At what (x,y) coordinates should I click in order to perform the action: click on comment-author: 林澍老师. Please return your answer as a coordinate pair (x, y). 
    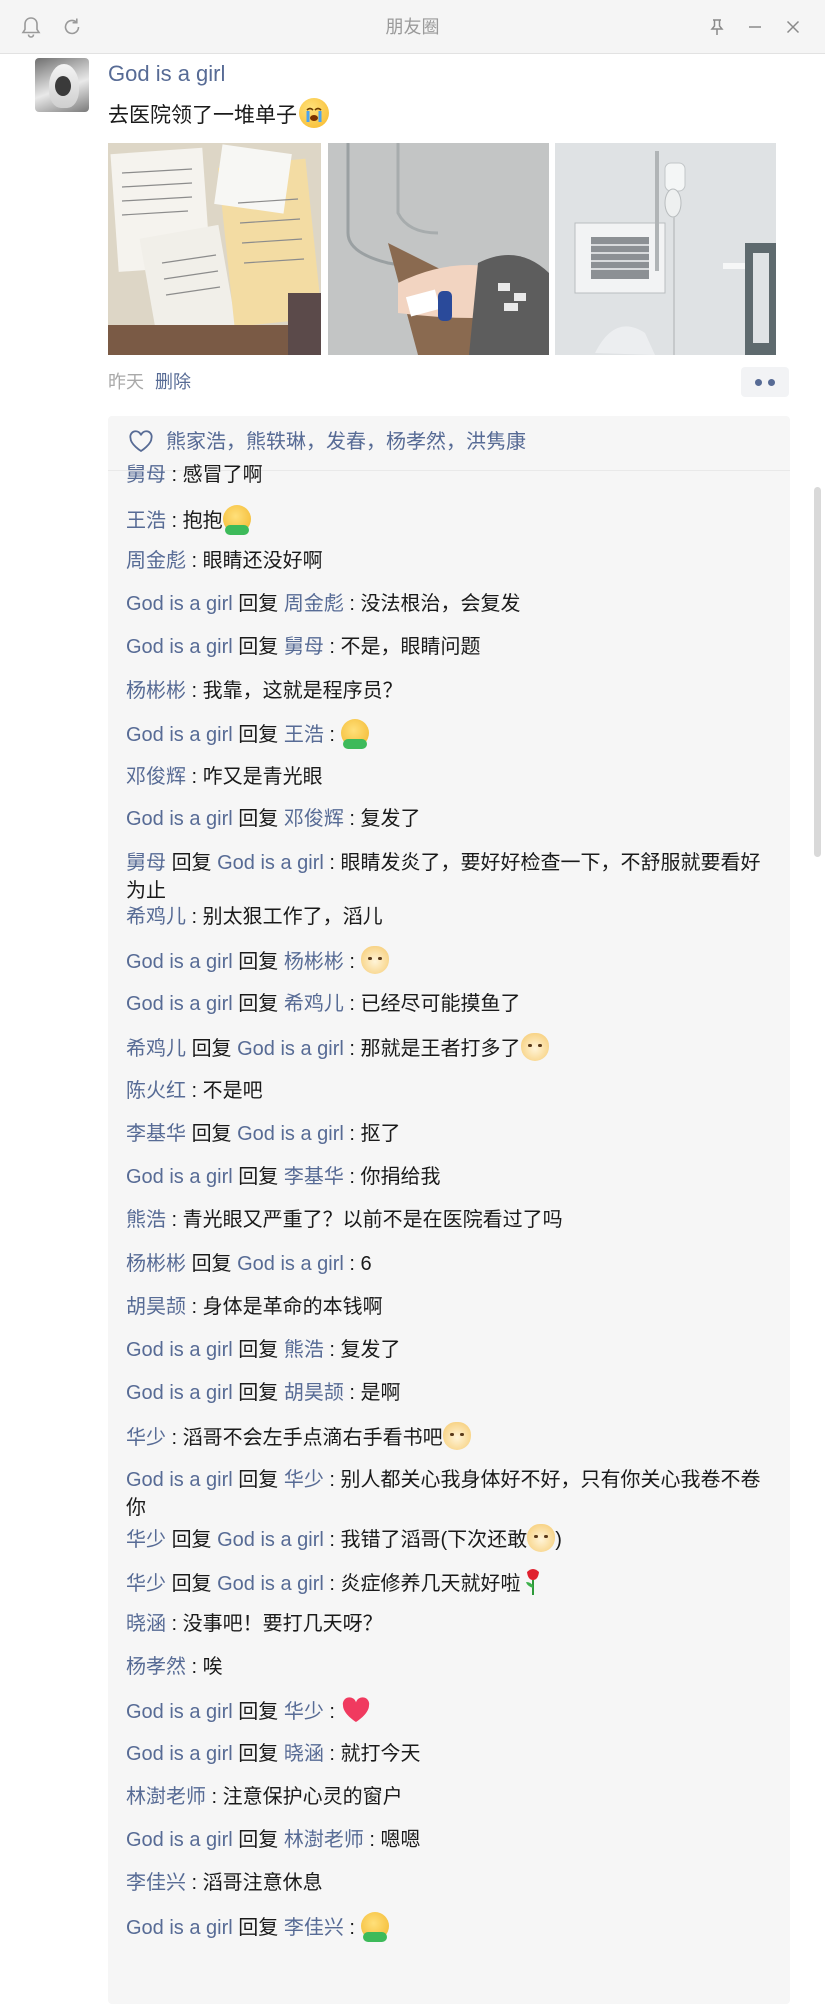
    Looking at the image, I should click on (166, 1797).